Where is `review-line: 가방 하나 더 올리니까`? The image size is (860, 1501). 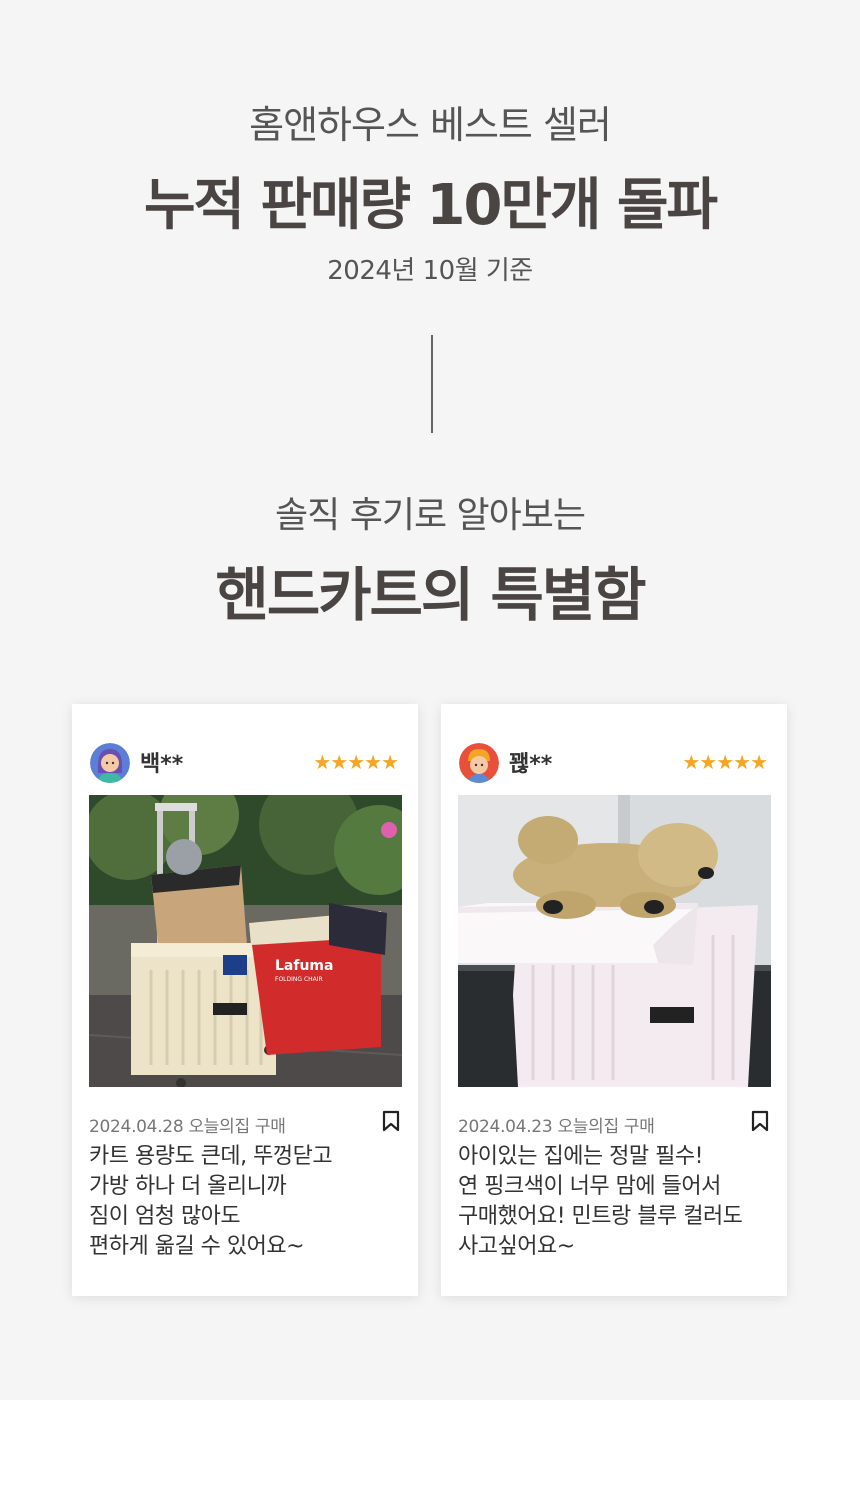 review-line: 가방 하나 더 올리니까 is located at coordinates (188, 1186).